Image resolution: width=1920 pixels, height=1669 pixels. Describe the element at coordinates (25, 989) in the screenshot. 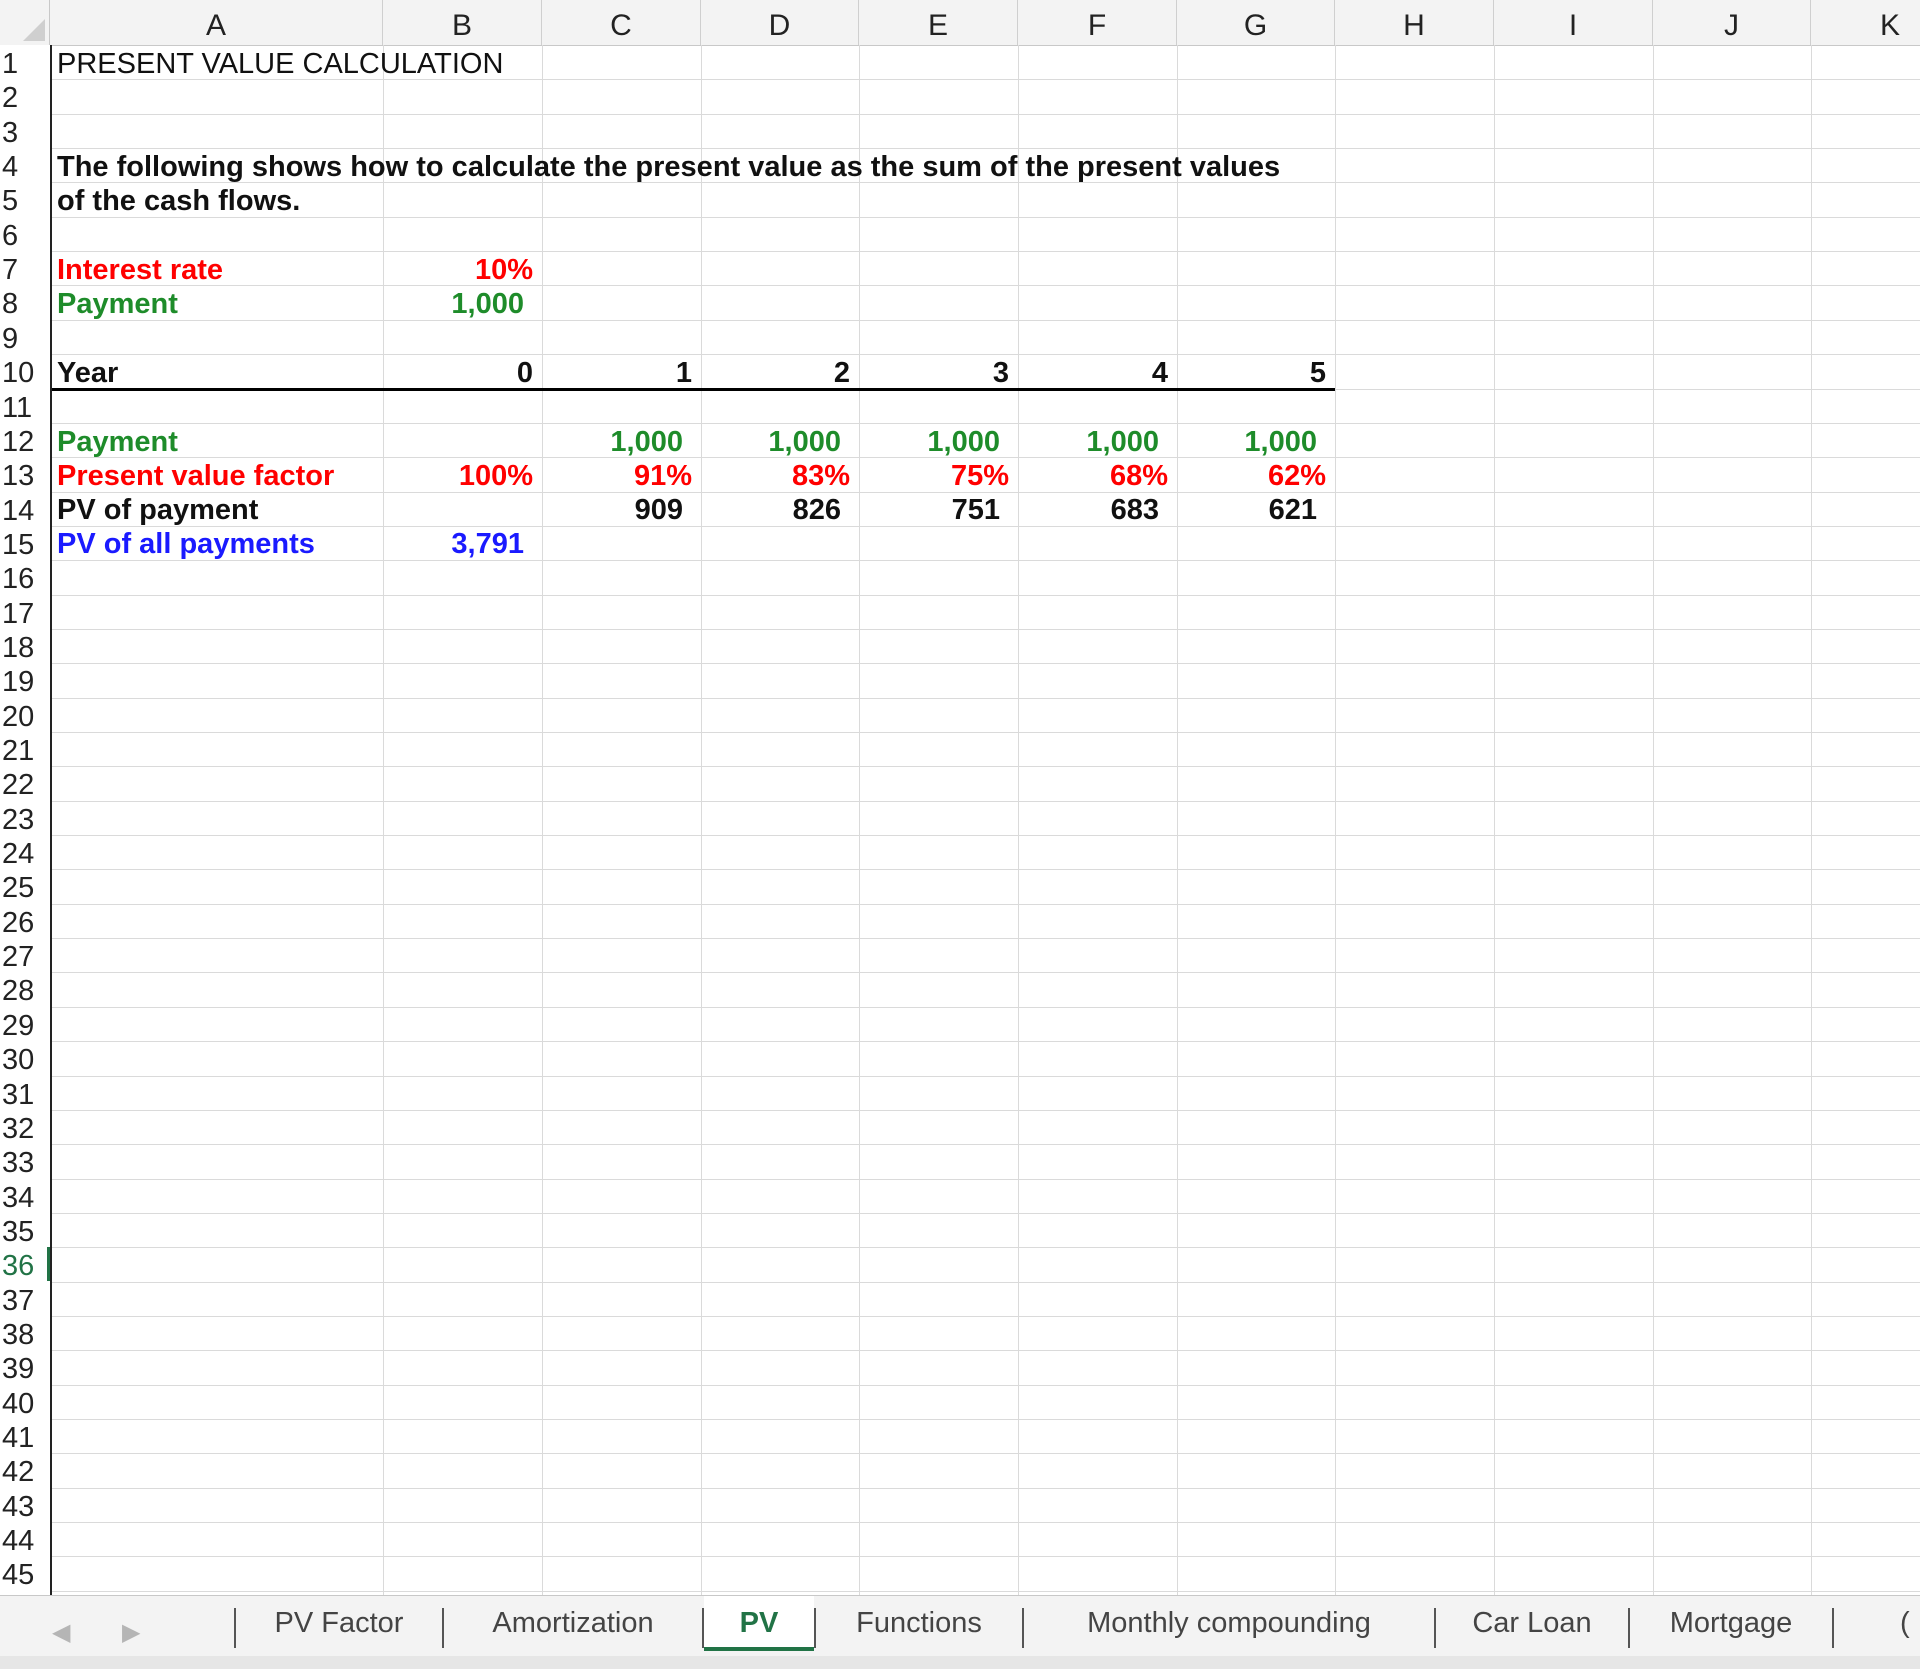

I see `row-header-28: 28` at that location.